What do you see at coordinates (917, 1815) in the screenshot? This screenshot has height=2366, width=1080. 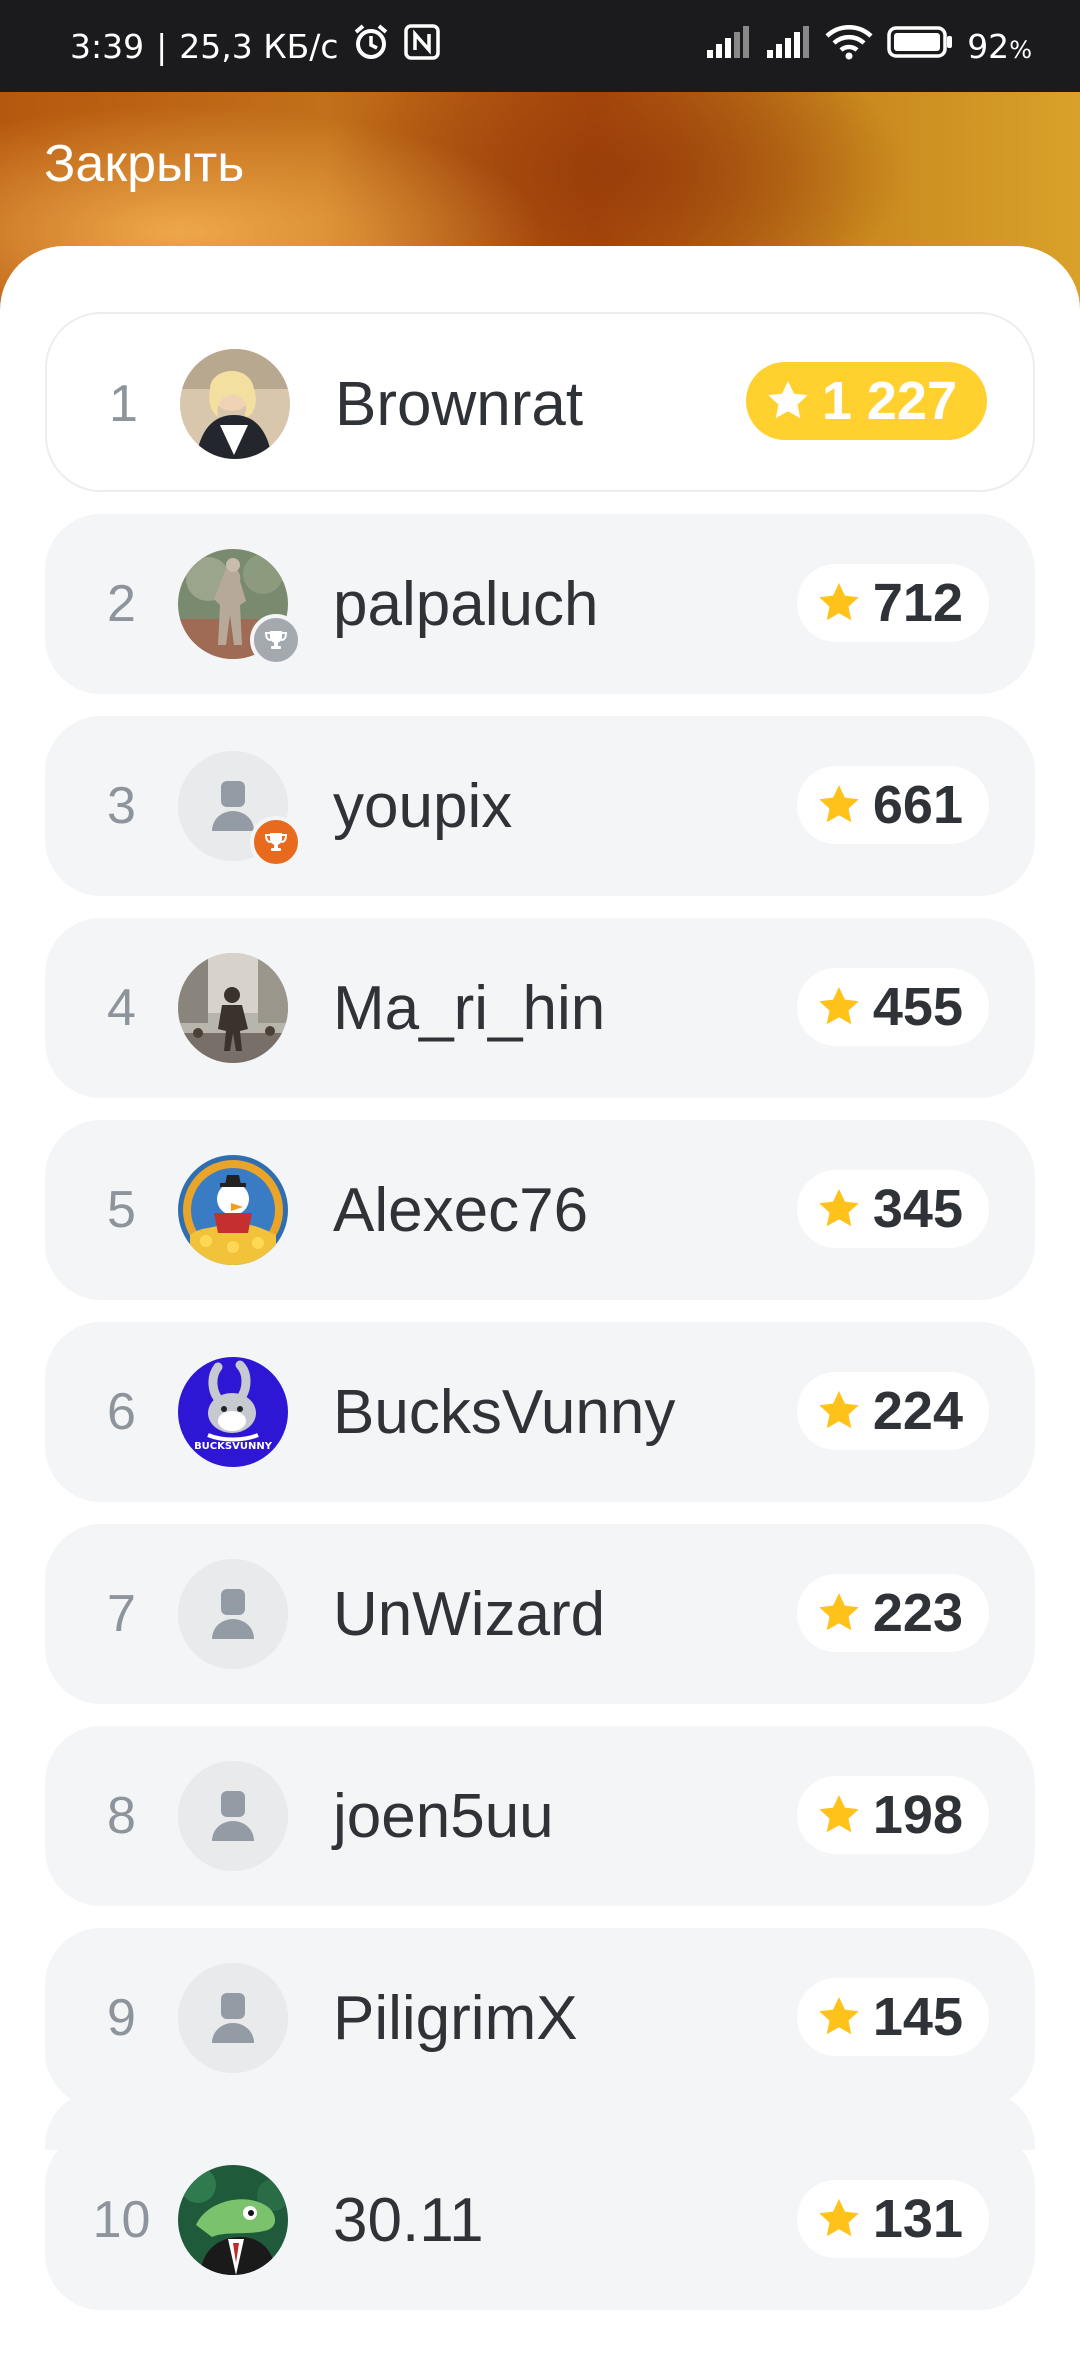 I see `score-value: 198` at bounding box center [917, 1815].